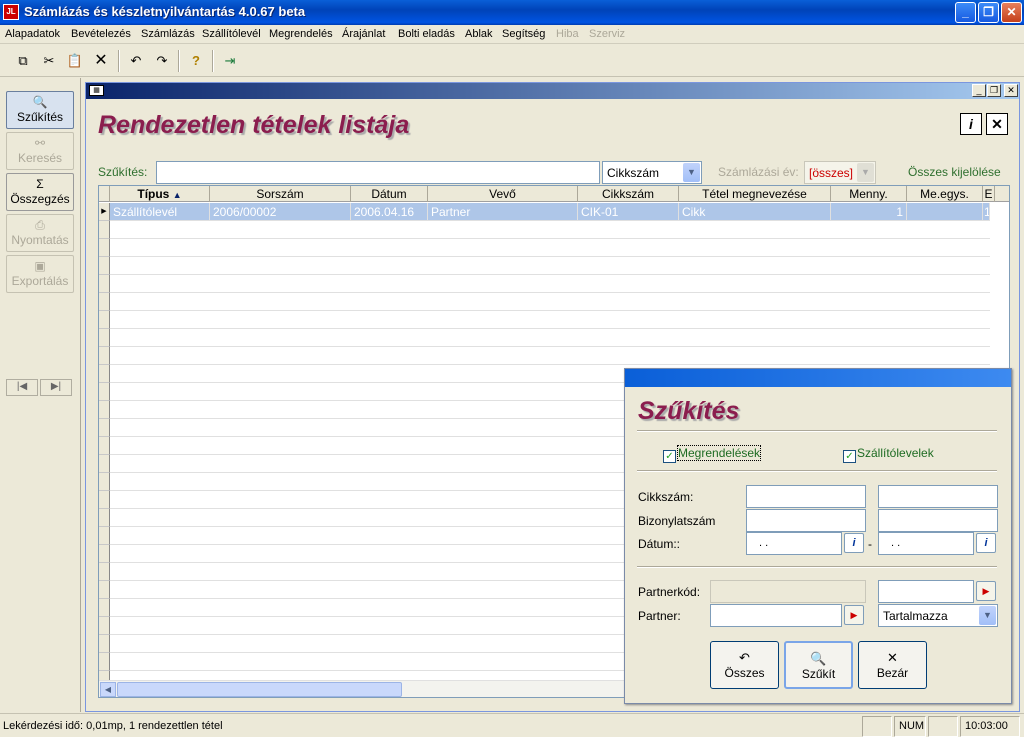  I want to click on copy-icon: ⧉, so click(23, 61).